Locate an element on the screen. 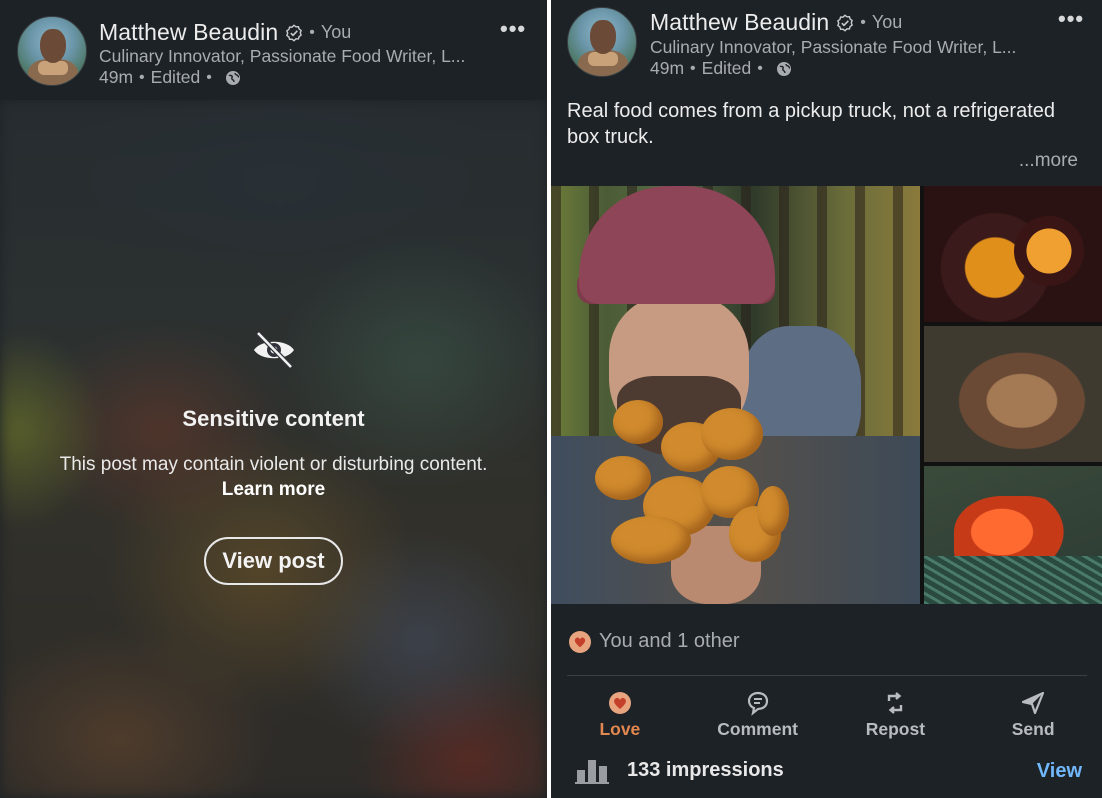 The width and height of the screenshot is (1102, 798). heart-icon is located at coordinates (619, 703).